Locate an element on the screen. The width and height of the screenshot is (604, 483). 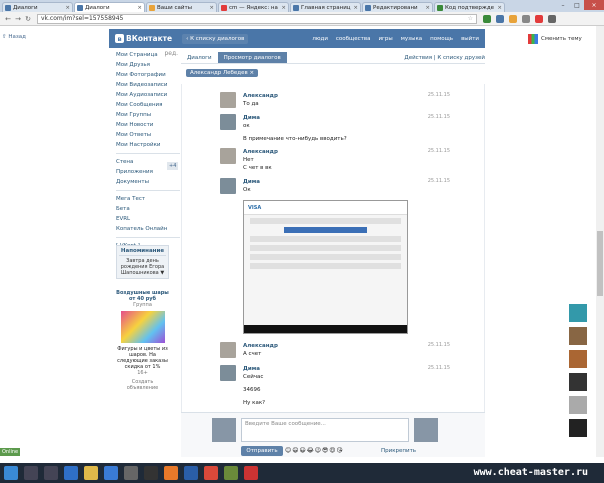
back-arrow-icon: ← is located at coordinates (8, 19).